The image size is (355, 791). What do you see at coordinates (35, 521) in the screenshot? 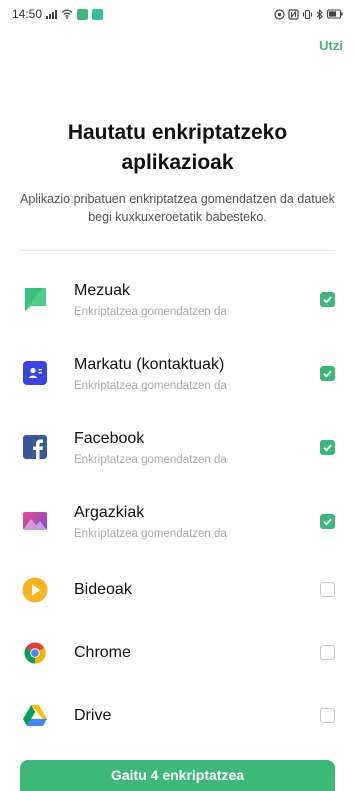
I see `photos-icon` at bounding box center [35, 521].